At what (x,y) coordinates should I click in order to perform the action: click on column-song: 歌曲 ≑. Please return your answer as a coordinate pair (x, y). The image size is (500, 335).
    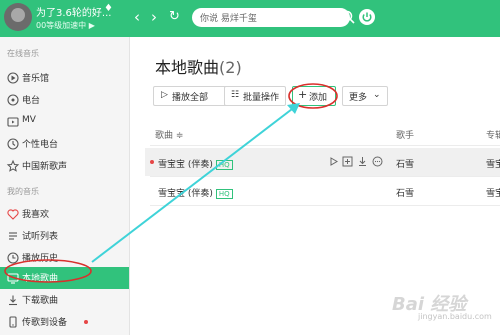
    Looking at the image, I should click on (169, 134).